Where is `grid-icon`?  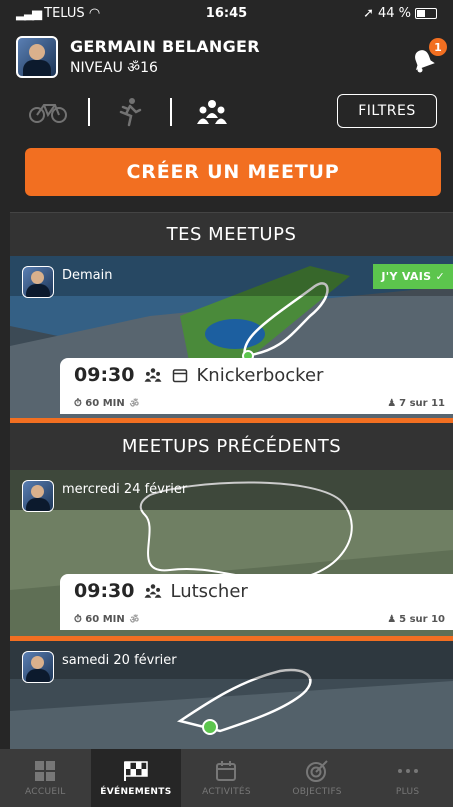 grid-icon is located at coordinates (45, 770).